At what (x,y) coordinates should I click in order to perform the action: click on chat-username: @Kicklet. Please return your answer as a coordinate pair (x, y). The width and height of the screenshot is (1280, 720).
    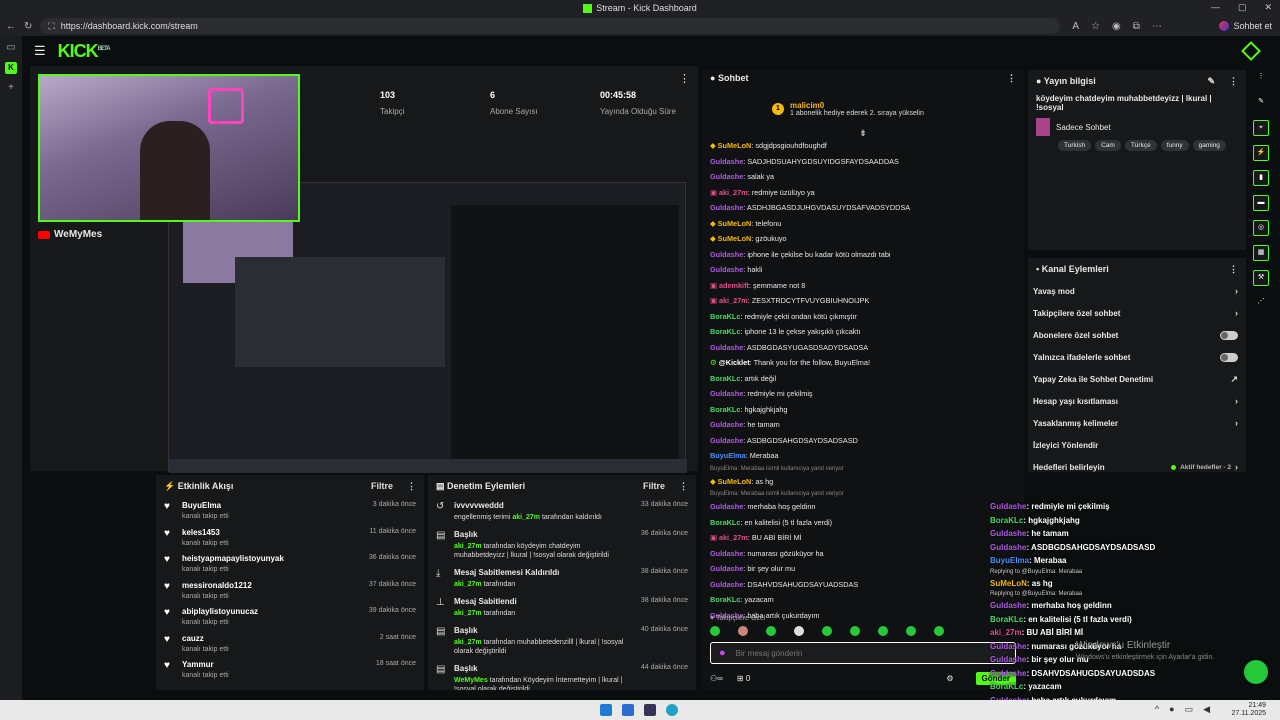
    Looking at the image, I should click on (734, 362).